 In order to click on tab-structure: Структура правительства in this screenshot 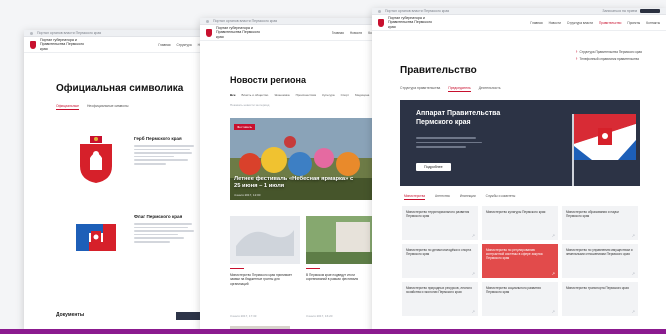, I will do `click(420, 89)`.